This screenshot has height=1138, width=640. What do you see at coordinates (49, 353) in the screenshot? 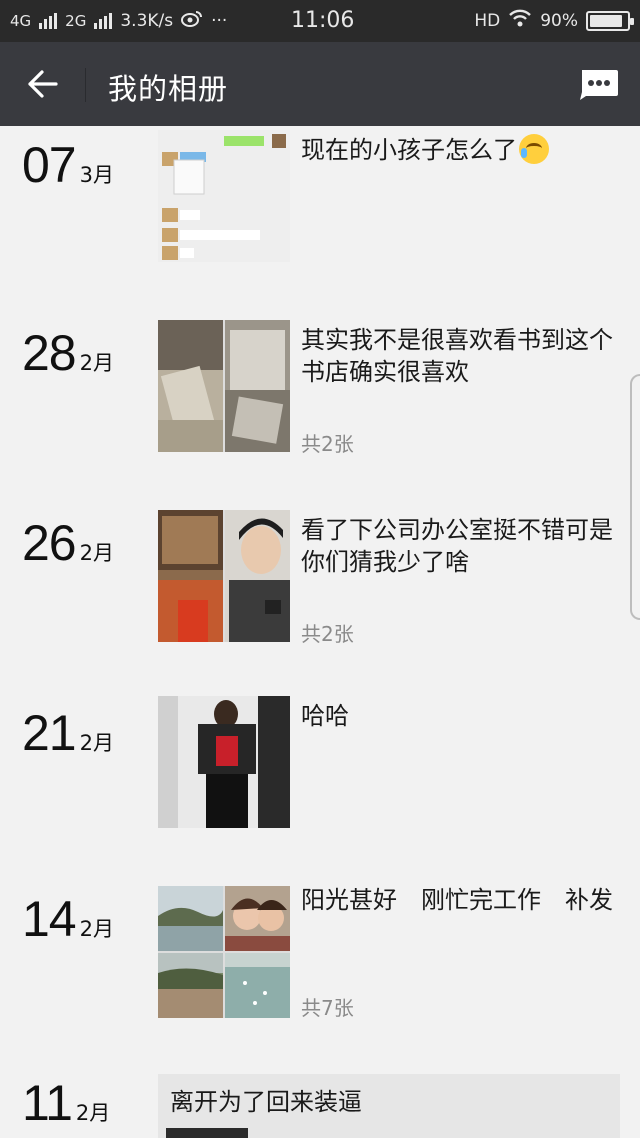
I see `entry-day: 28` at bounding box center [49, 353].